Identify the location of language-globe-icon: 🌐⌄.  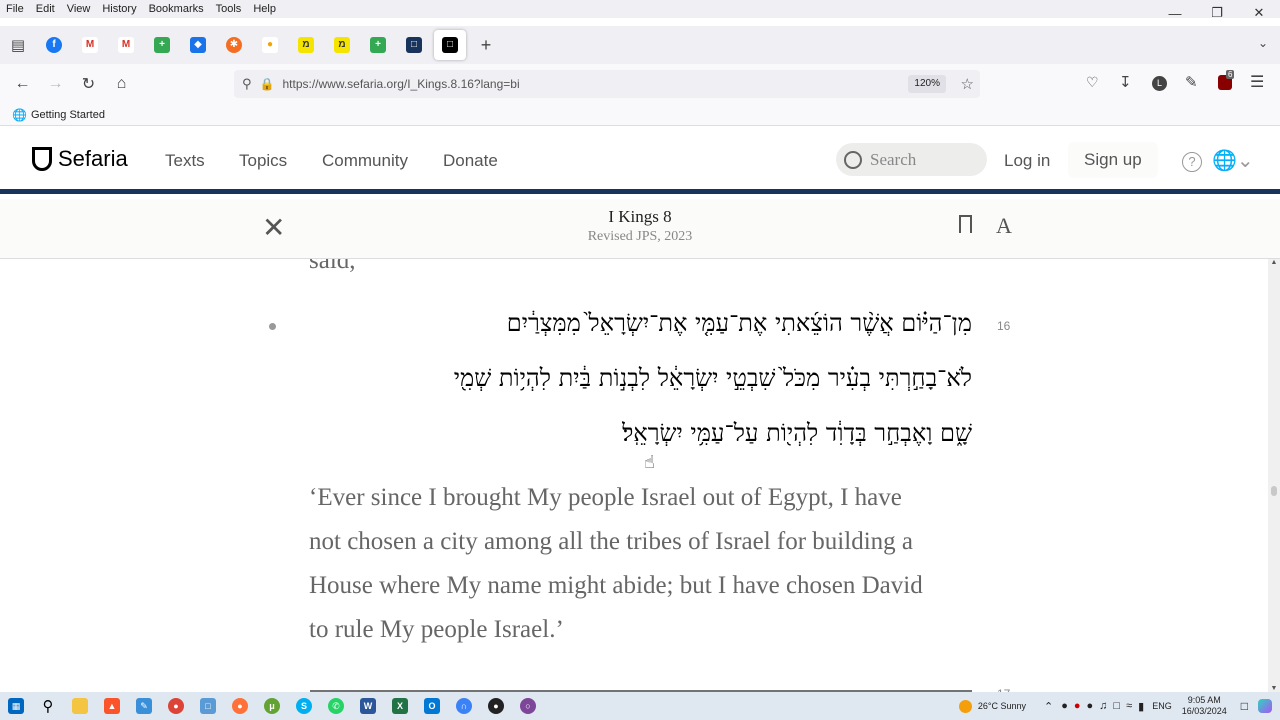
(1233, 160).